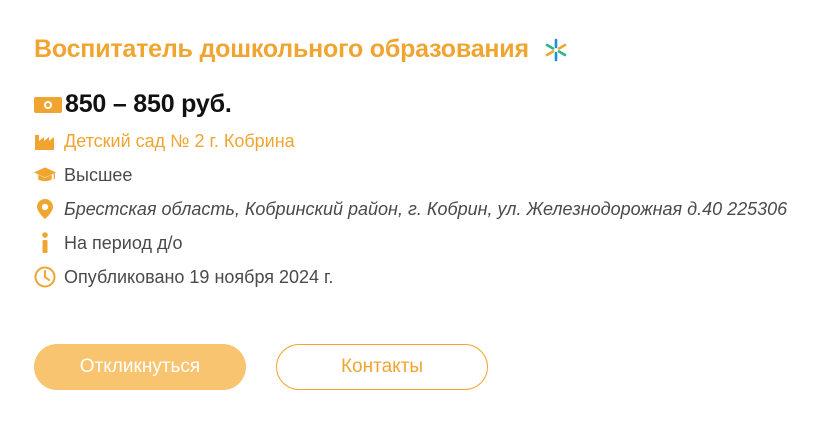 Image resolution: width=835 pixels, height=435 pixels. I want to click on info-icon, so click(45, 243).